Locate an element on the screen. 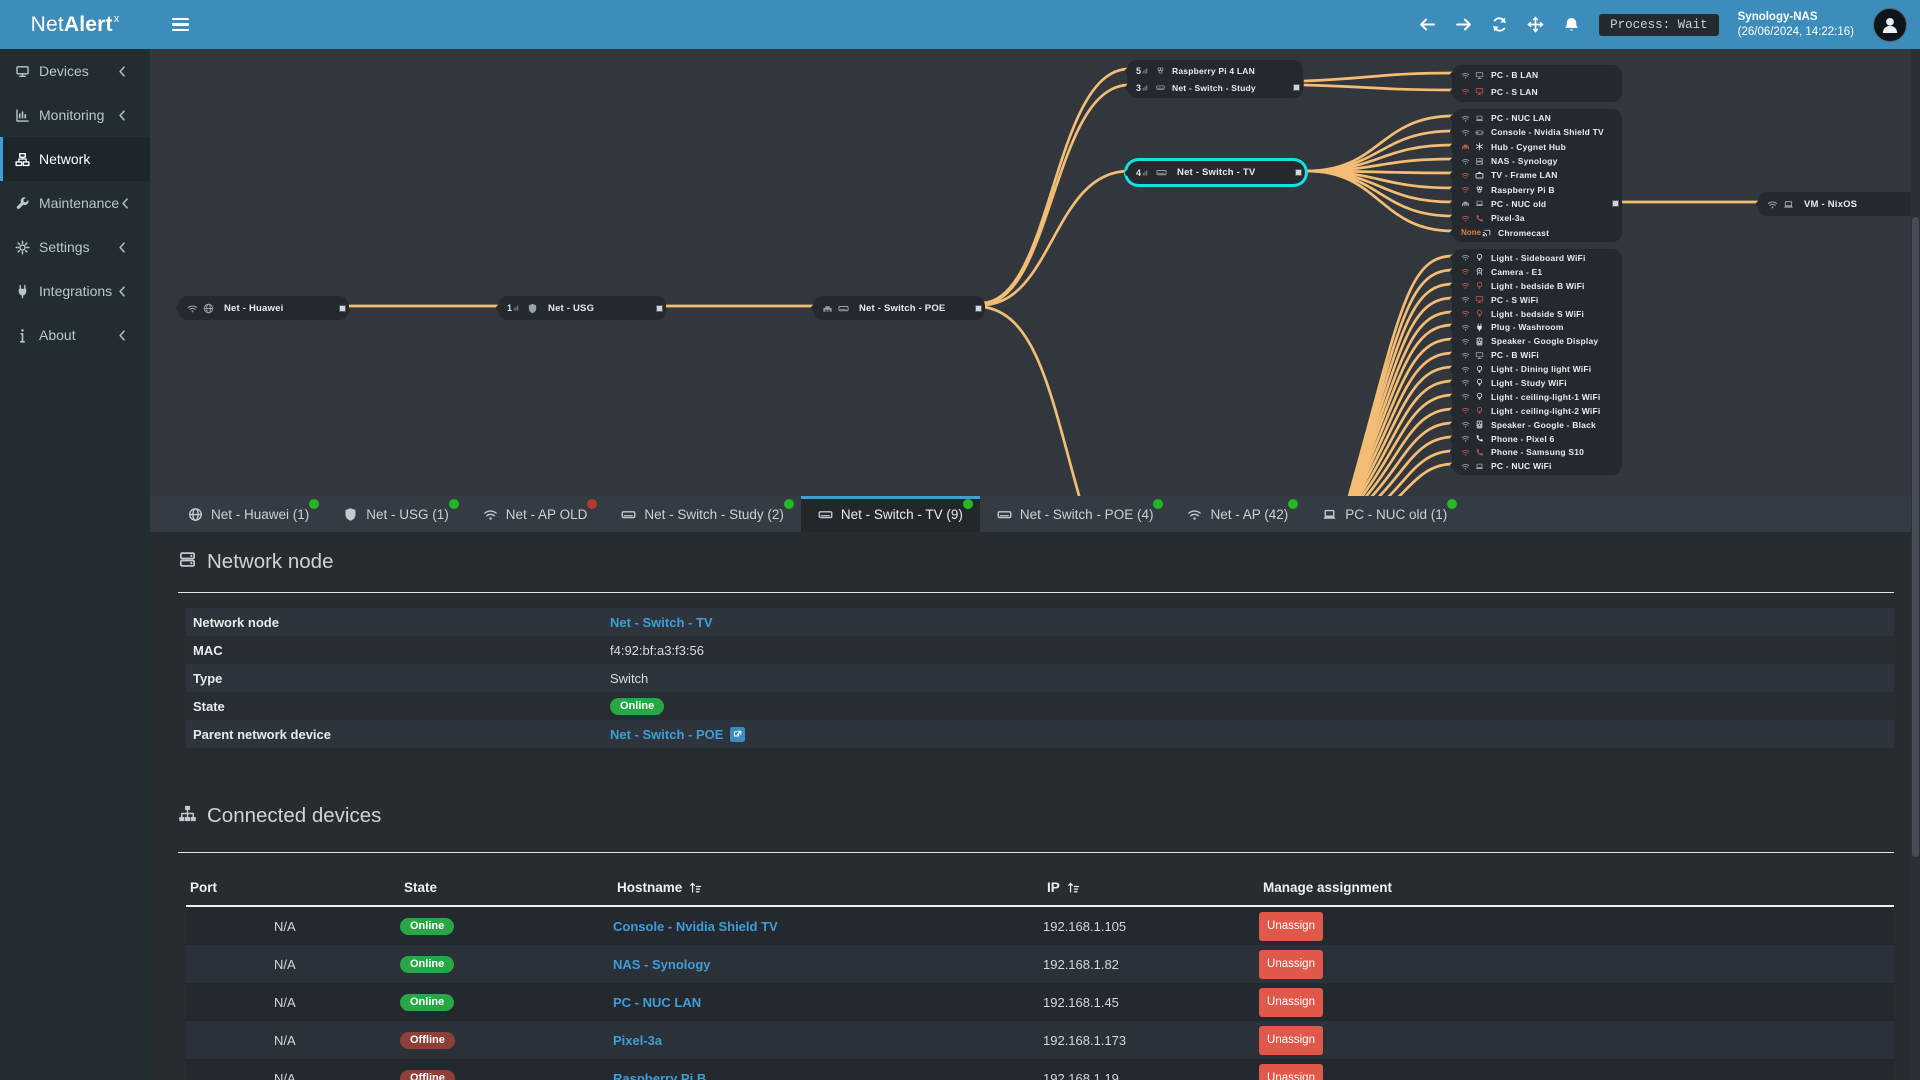 The width and height of the screenshot is (1920, 1080). diagram-device-row: Raspberry Pi B is located at coordinates (1535, 189).